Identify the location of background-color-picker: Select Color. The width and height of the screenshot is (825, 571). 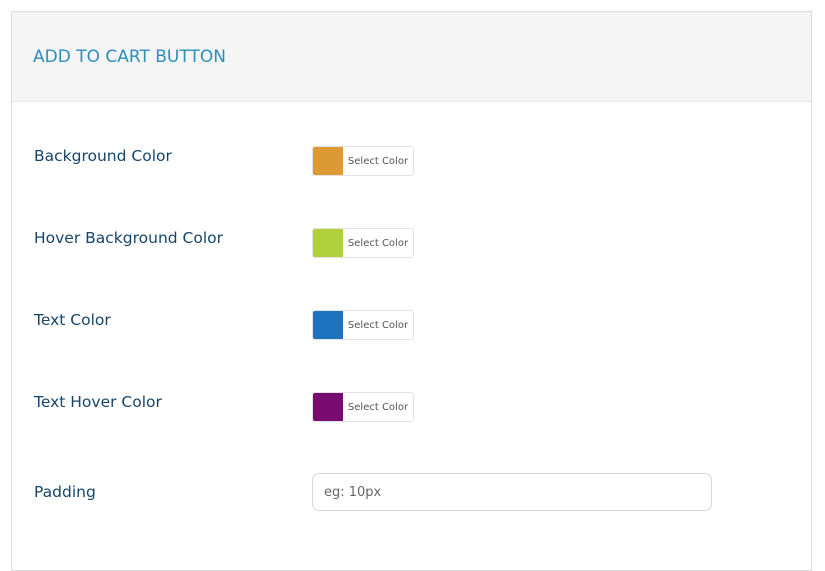
(363, 161).